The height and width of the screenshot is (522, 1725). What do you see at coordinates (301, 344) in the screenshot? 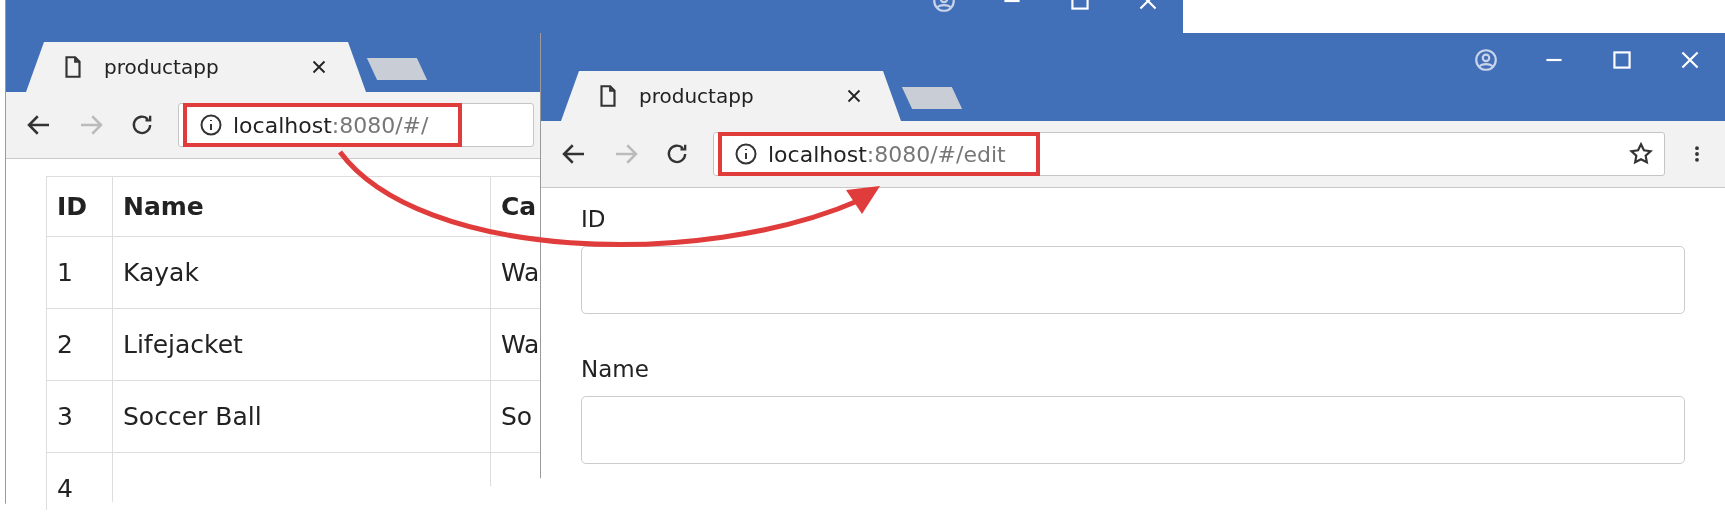
I see `table-cell: Lifejacket` at bounding box center [301, 344].